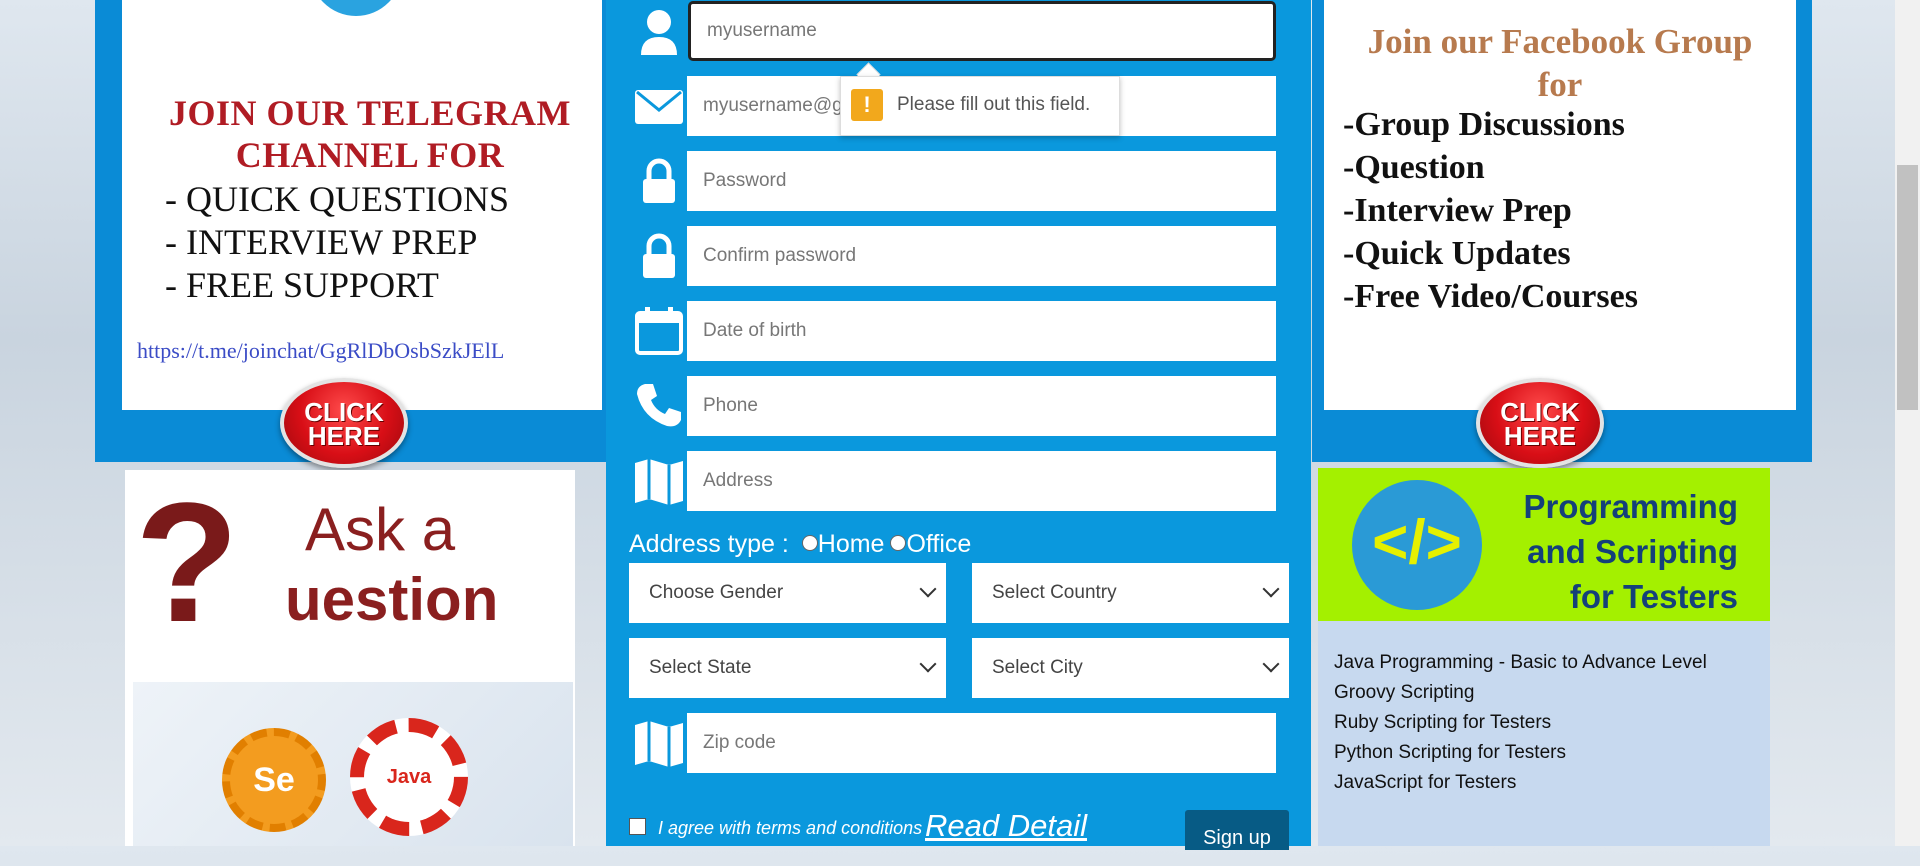  What do you see at coordinates (370, 155) in the screenshot?
I see `telegram-title-line2: CHANNEL FOR` at bounding box center [370, 155].